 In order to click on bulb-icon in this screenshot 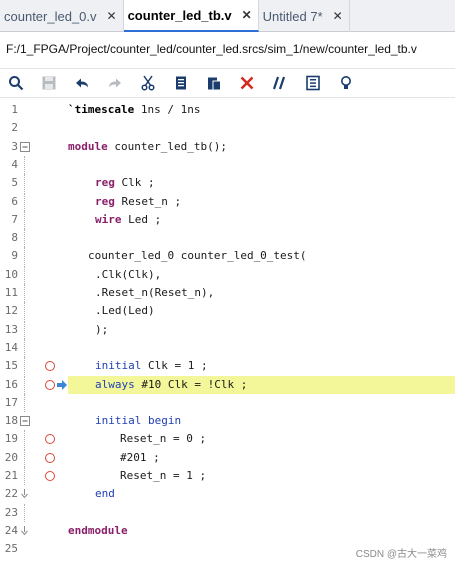, I will do `click(346, 83)`.